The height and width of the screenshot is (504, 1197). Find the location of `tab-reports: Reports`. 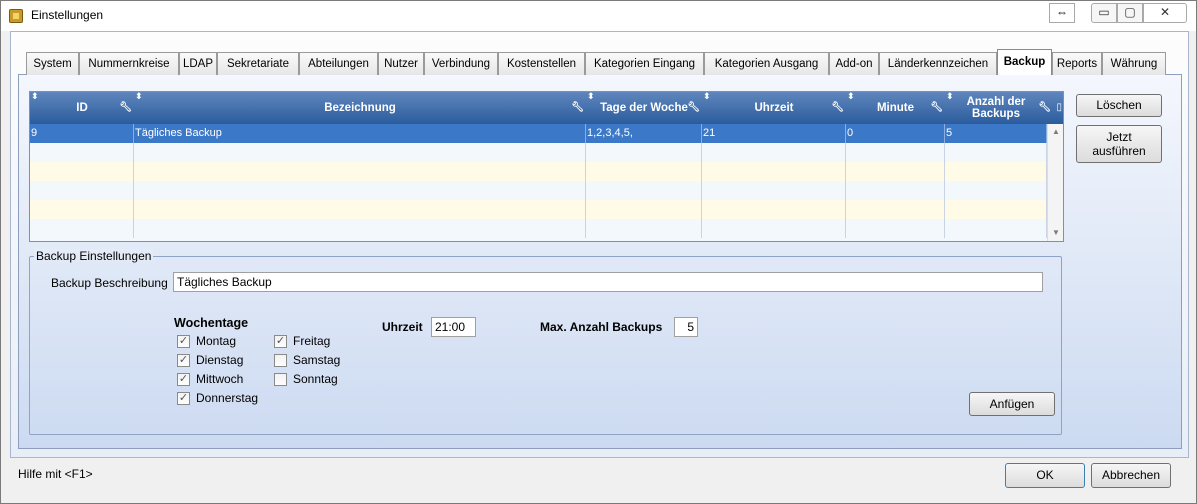

tab-reports: Reports is located at coordinates (1077, 63).